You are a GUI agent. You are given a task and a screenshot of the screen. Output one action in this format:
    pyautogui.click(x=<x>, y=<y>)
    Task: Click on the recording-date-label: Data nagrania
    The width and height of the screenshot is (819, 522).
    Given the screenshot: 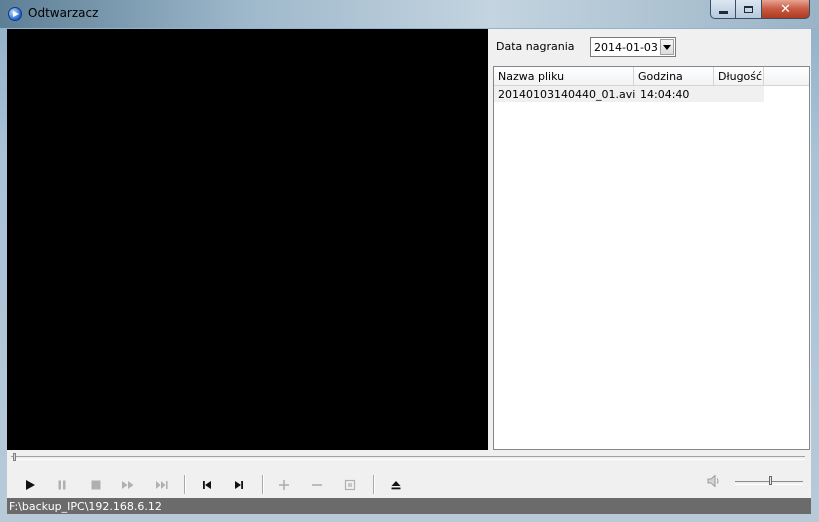 What is the action you would take?
    pyautogui.click(x=535, y=46)
    